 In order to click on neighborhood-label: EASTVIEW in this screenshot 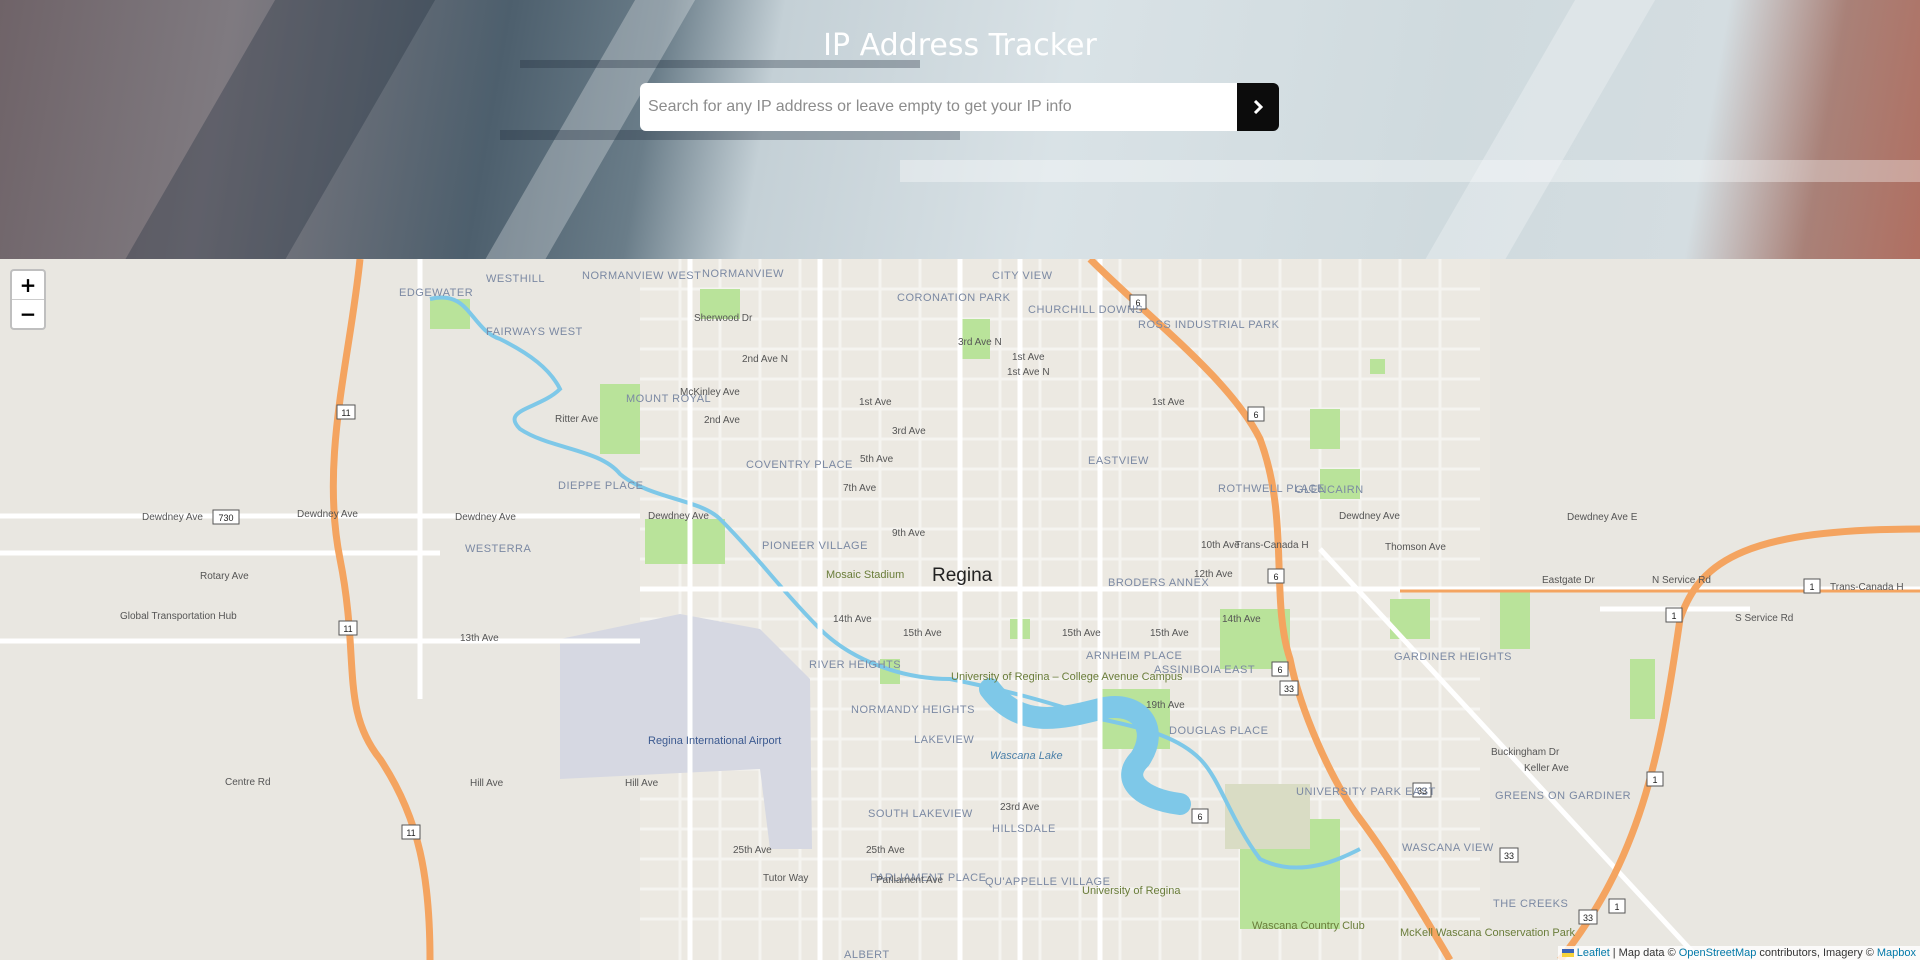, I will do `click(1118, 461)`.